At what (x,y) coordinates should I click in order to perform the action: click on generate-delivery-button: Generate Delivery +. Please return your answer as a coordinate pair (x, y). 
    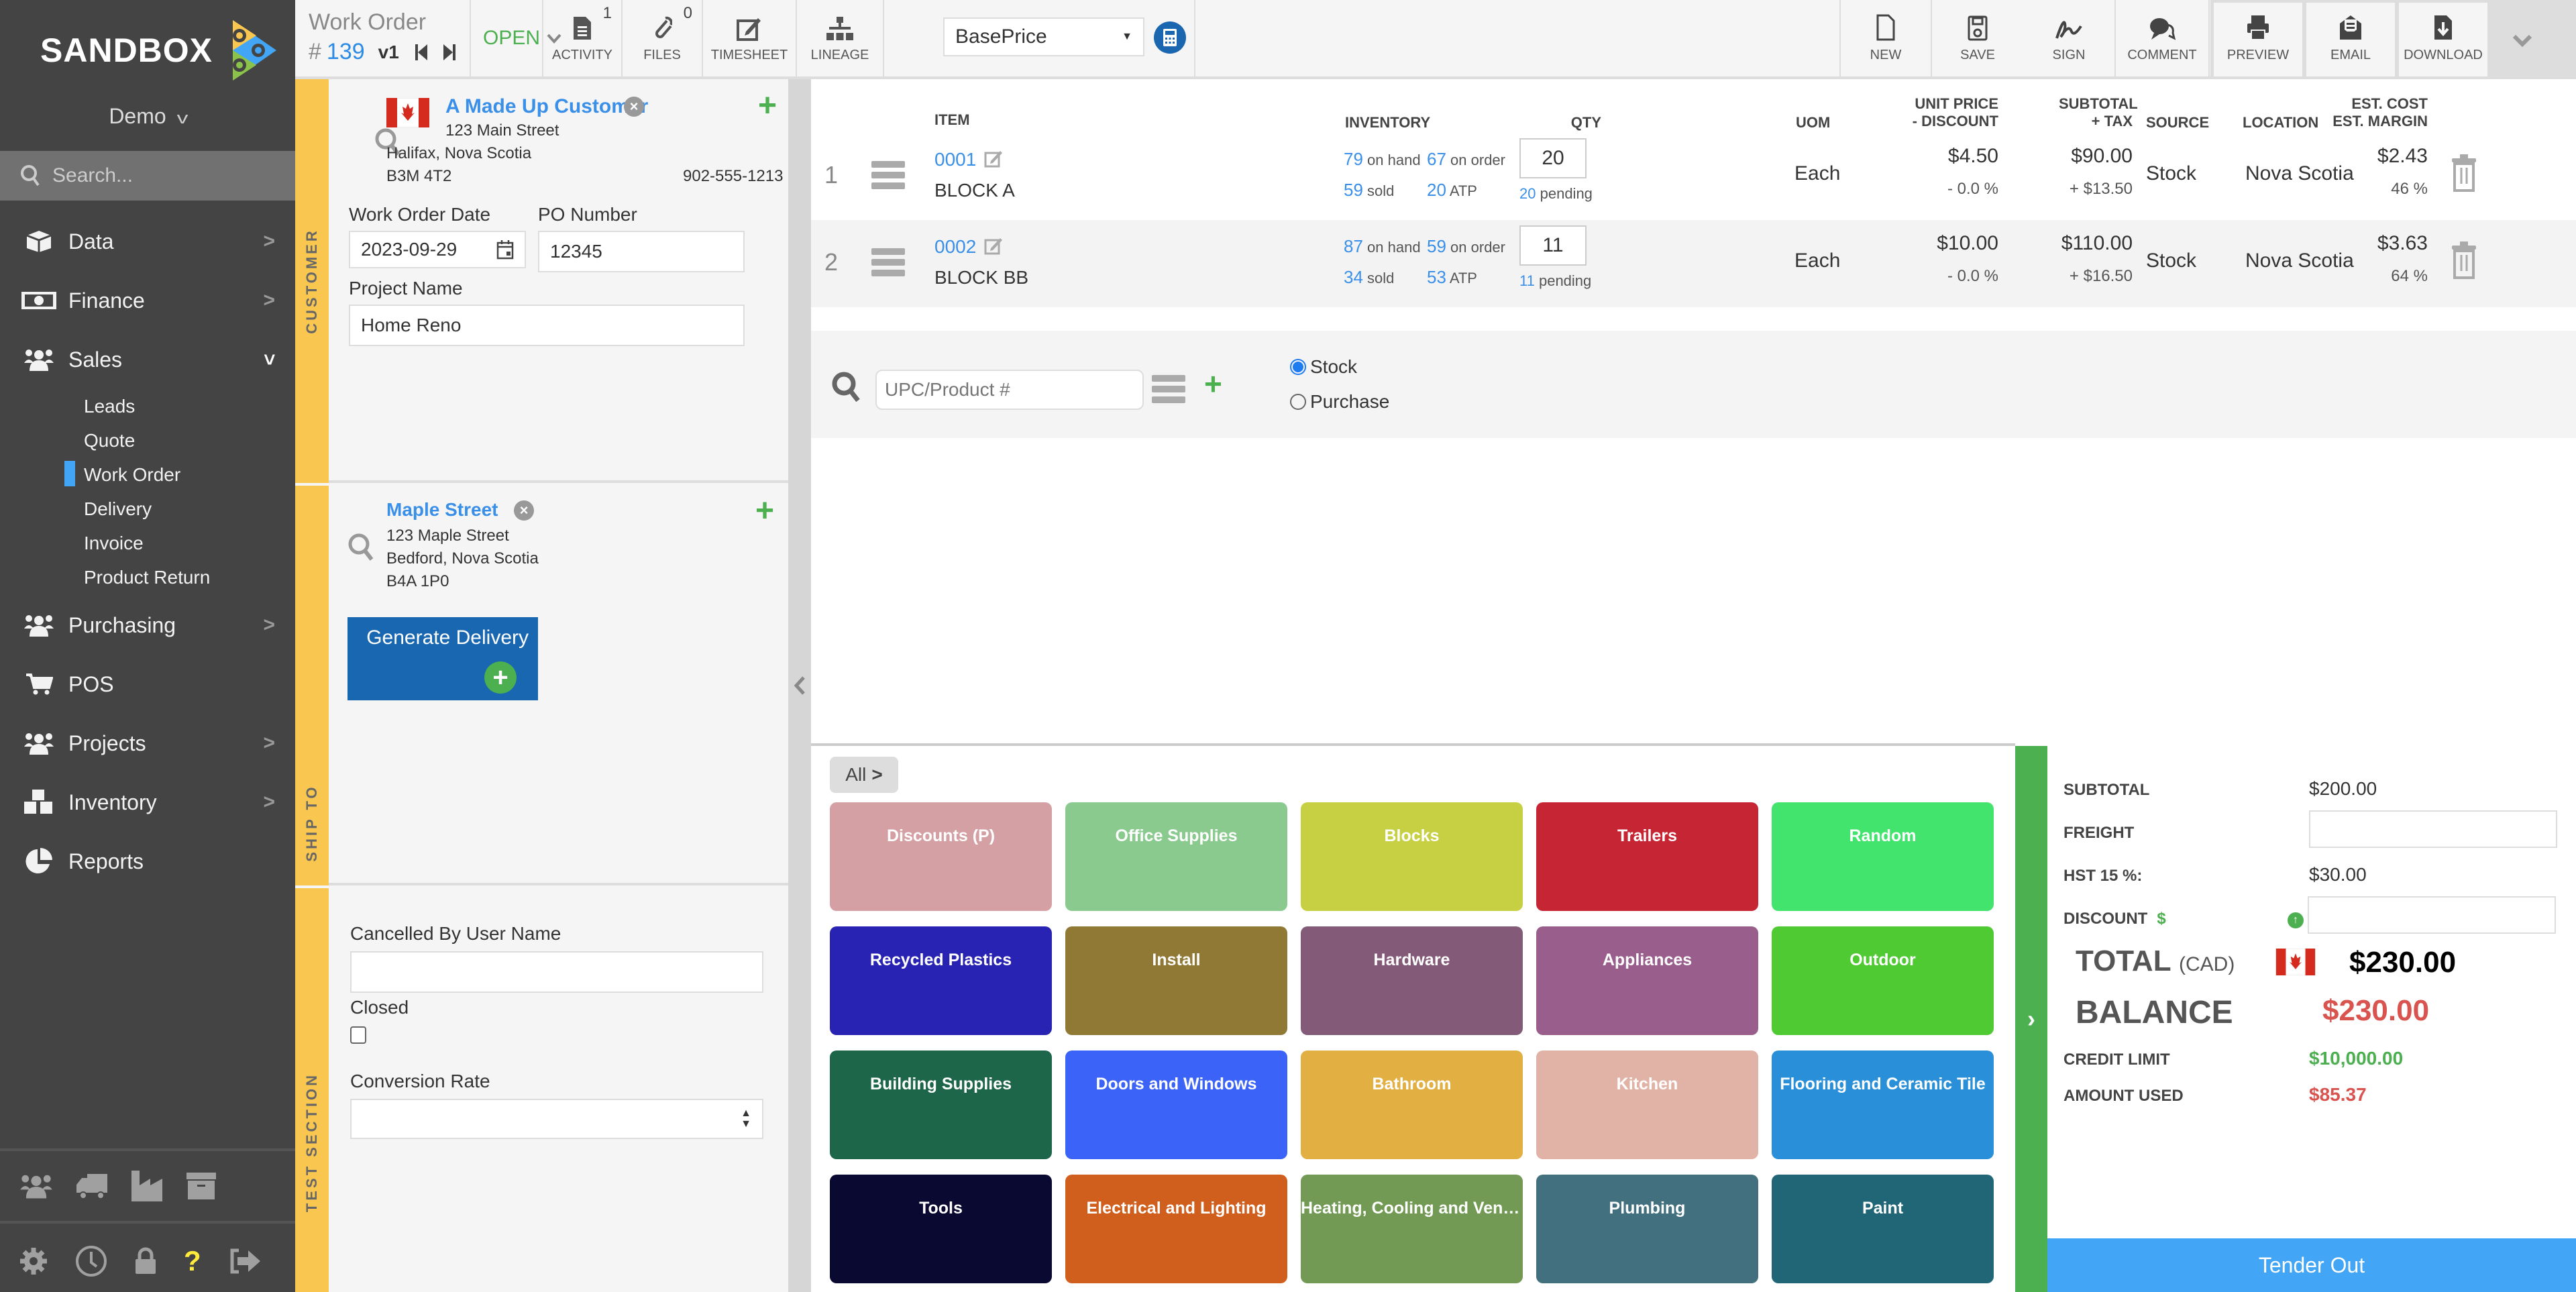
    Looking at the image, I should click on (442, 658).